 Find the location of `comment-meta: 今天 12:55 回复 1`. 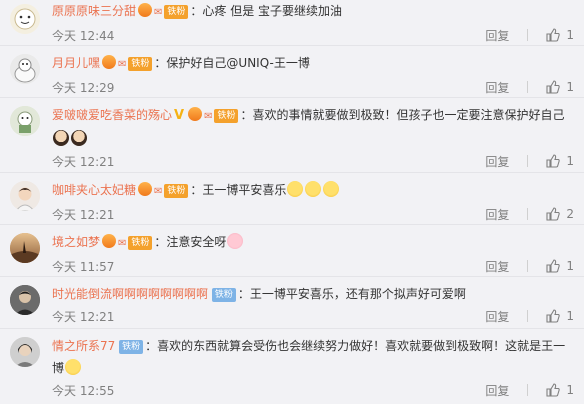

comment-meta: 今天 12:55 回复 1 is located at coordinates (313, 390).